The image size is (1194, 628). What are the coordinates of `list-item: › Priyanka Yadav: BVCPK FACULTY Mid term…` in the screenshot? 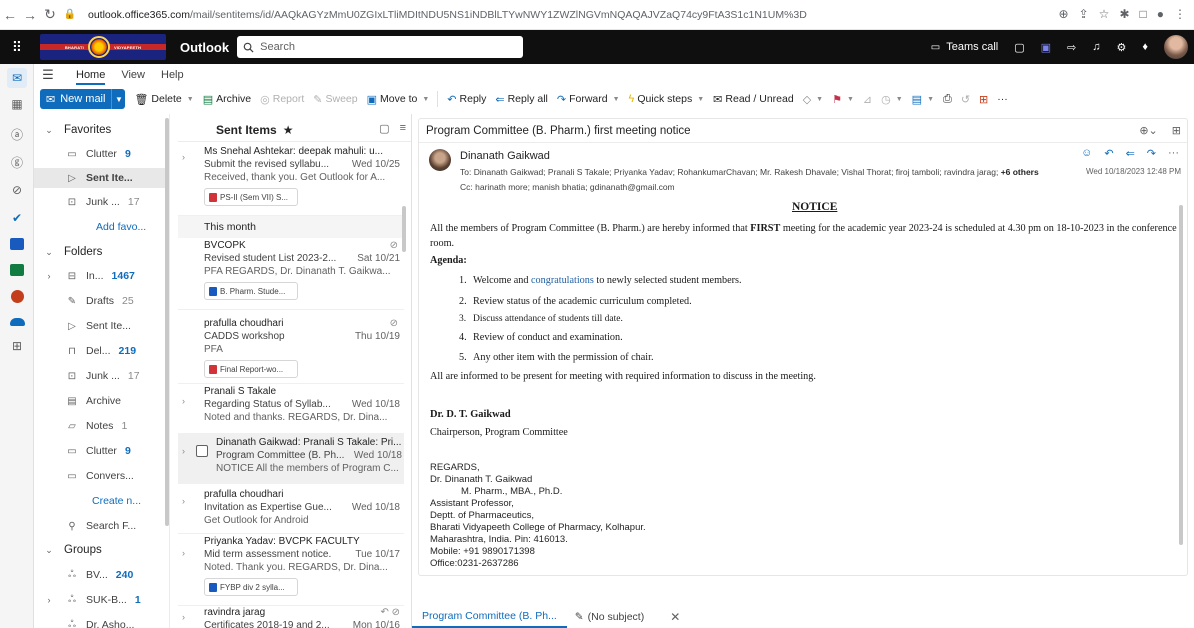 It's located at (291, 570).